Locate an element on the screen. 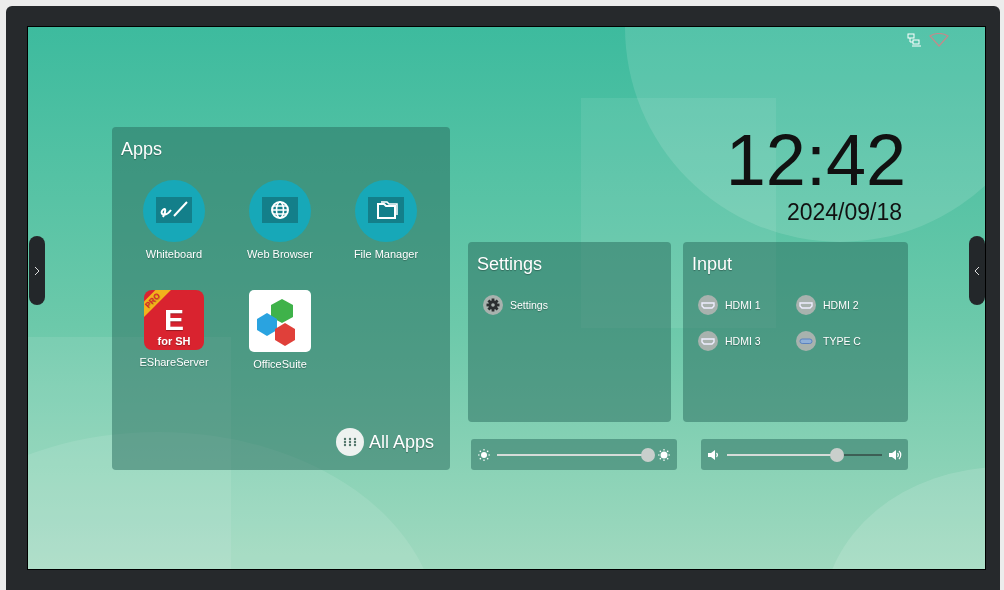  brightness-high-icon is located at coordinates (664, 454).